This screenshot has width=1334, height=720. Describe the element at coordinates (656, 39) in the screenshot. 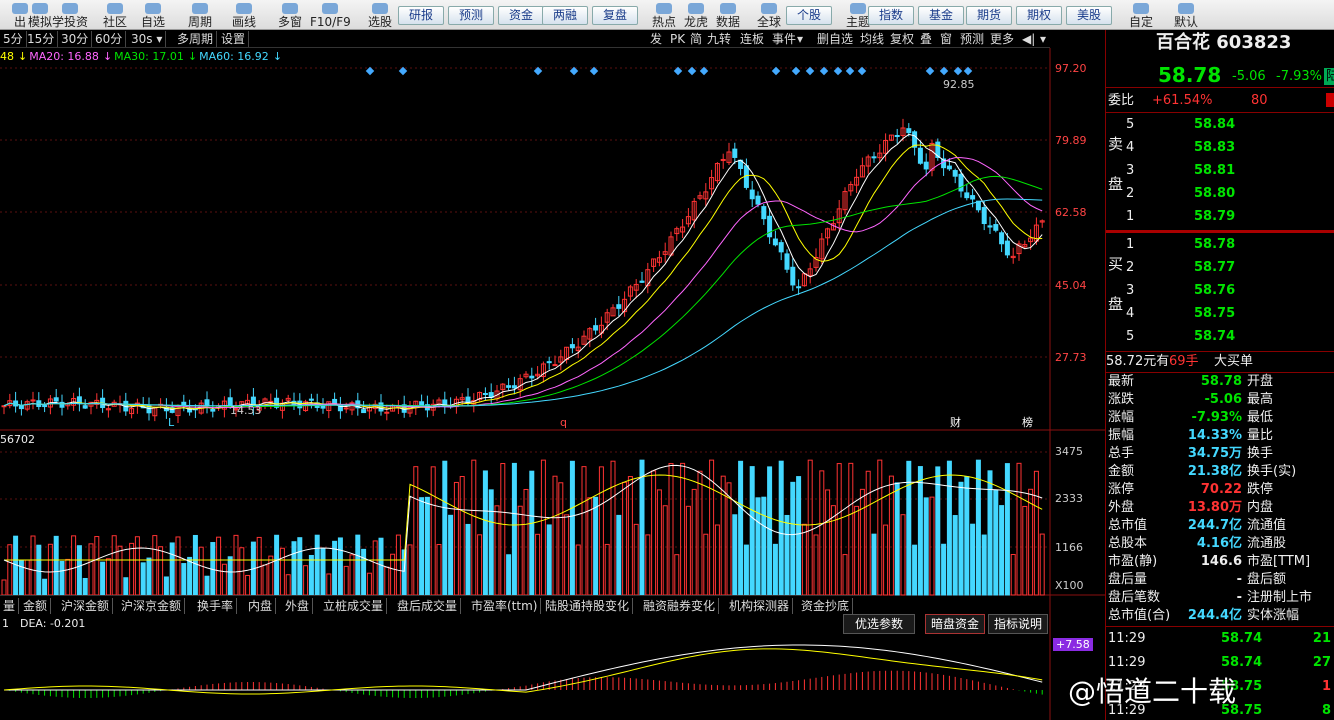

I see `chart-tool-item: 发` at that location.